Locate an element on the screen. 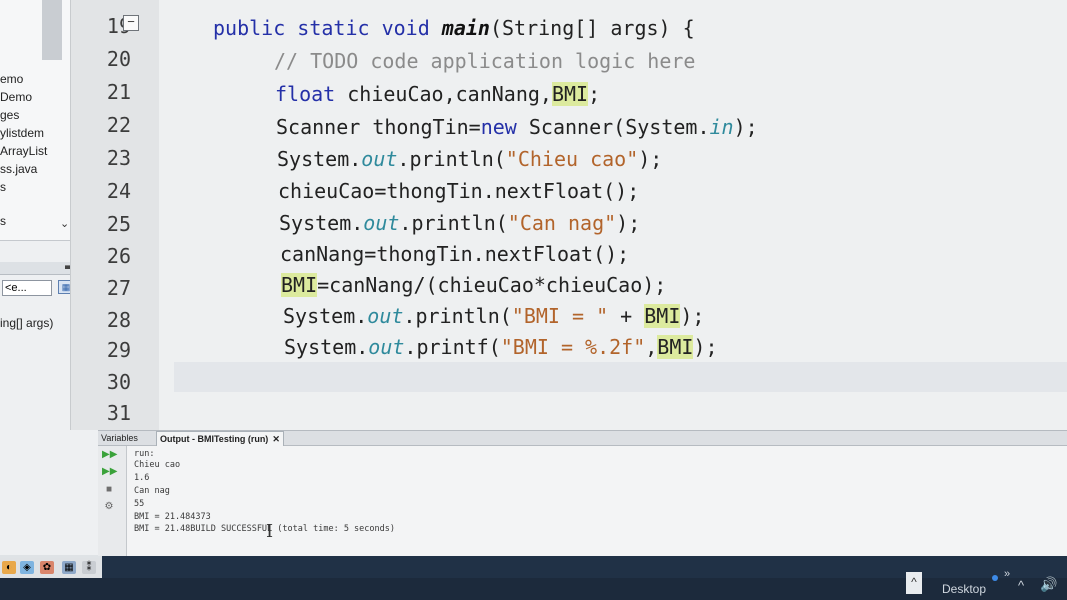 The height and width of the screenshot is (600, 1067). palette-icon: ◐ is located at coordinates (9, 567).